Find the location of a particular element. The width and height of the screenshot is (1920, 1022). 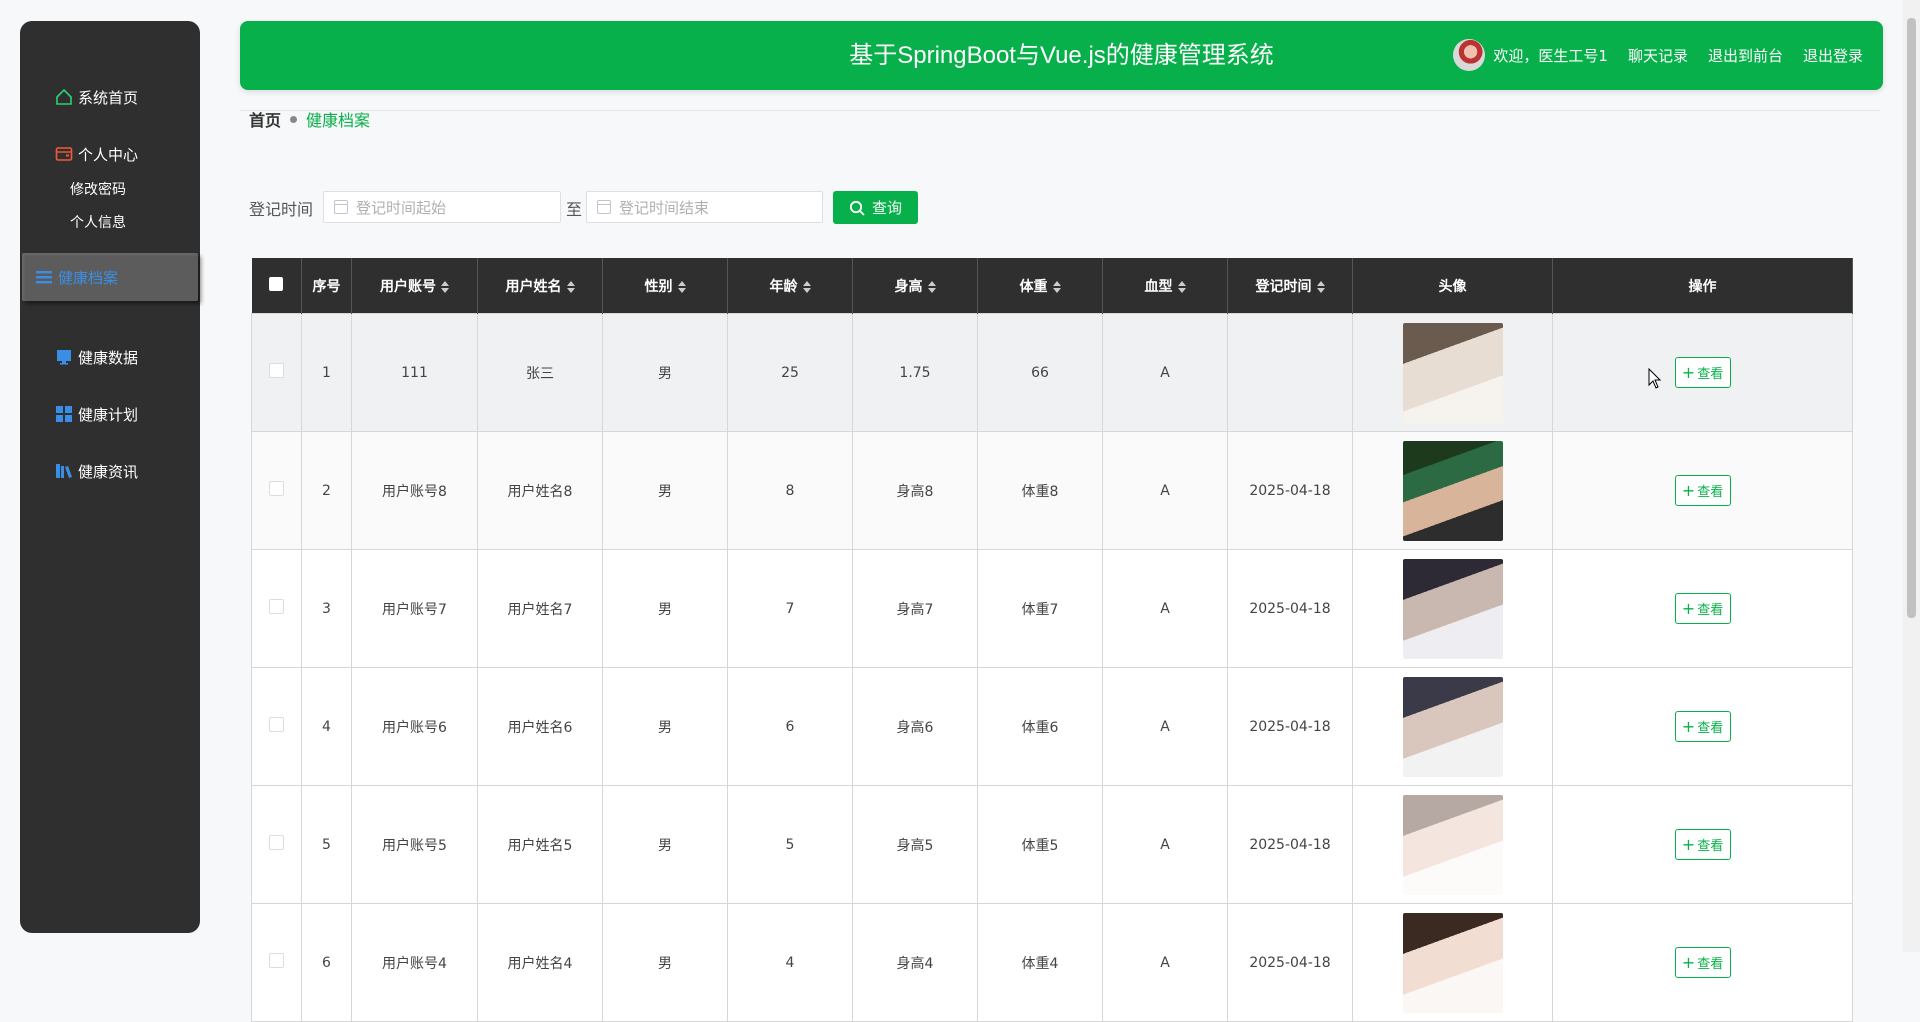

col-name-label: 用户姓名 is located at coordinates (533, 286).